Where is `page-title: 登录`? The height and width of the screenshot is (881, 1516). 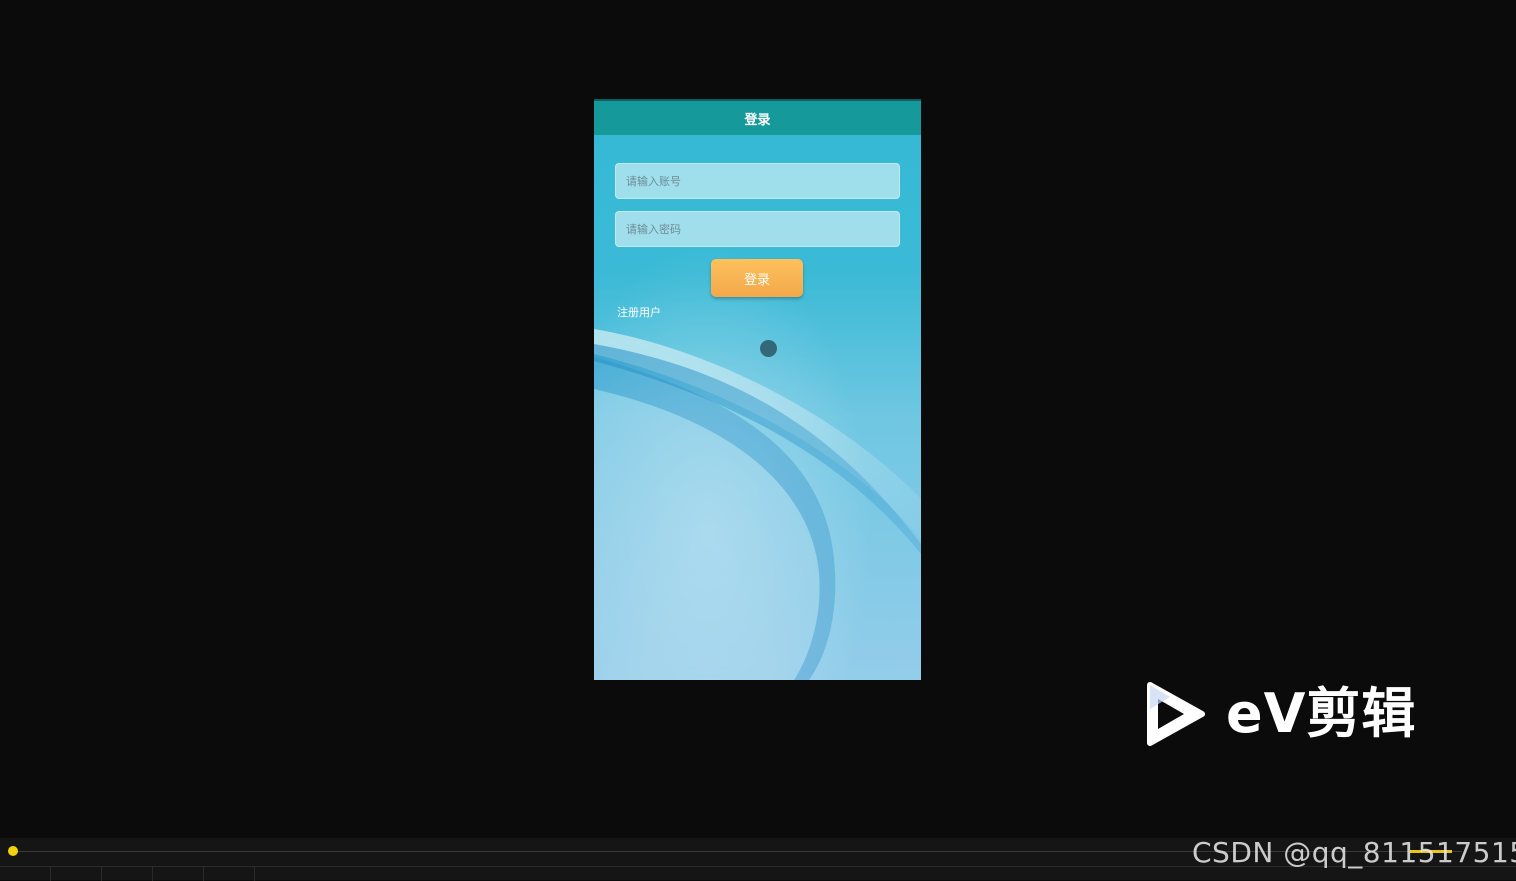 page-title: 登录 is located at coordinates (757, 120).